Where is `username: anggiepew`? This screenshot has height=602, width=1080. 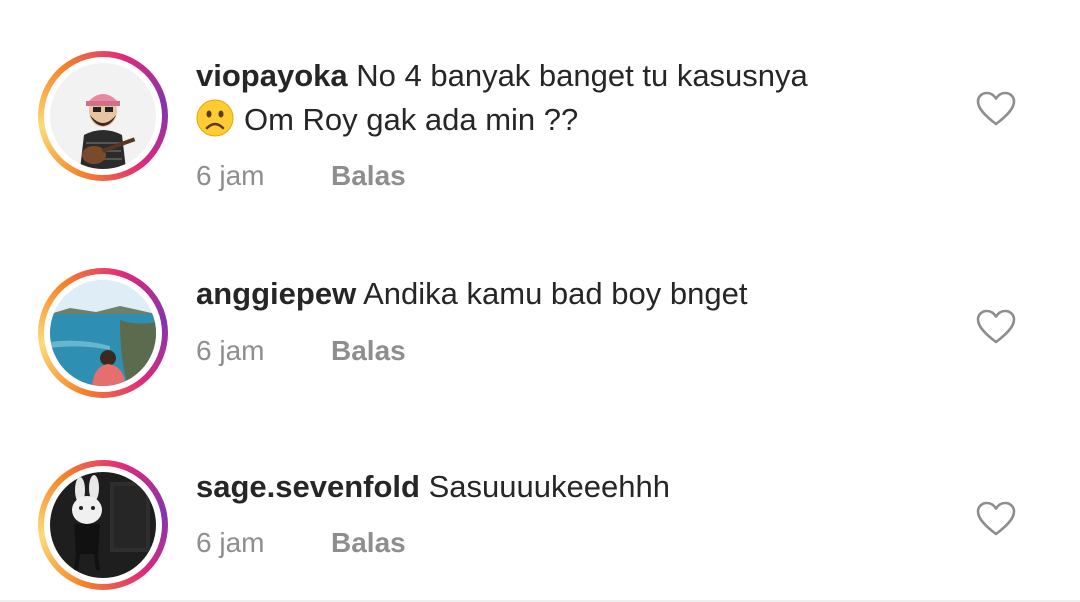
username: anggiepew is located at coordinates (276, 293).